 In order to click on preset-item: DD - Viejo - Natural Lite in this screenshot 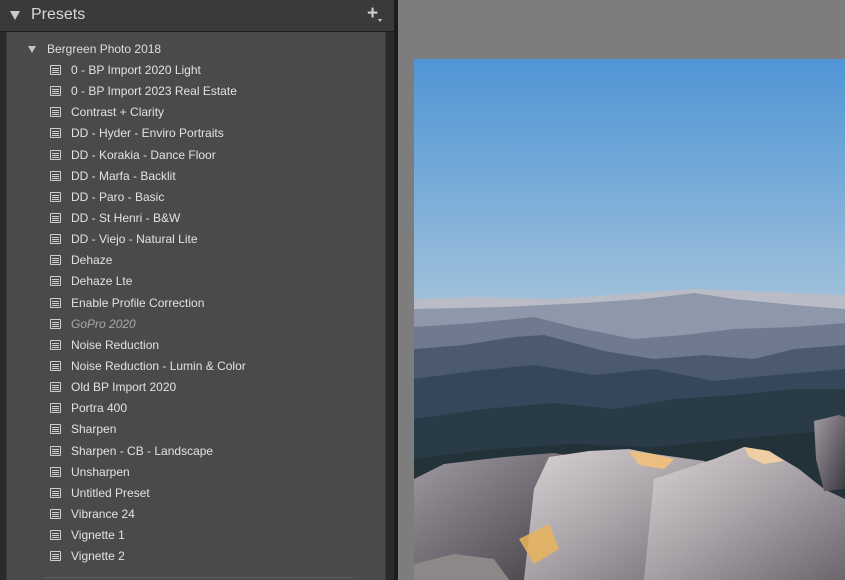, I will do `click(196, 239)`.